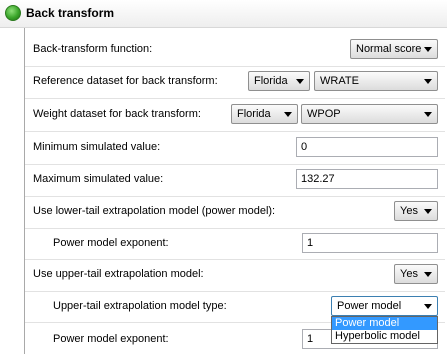  I want to click on reference-field-value: WRATE, so click(339, 81).